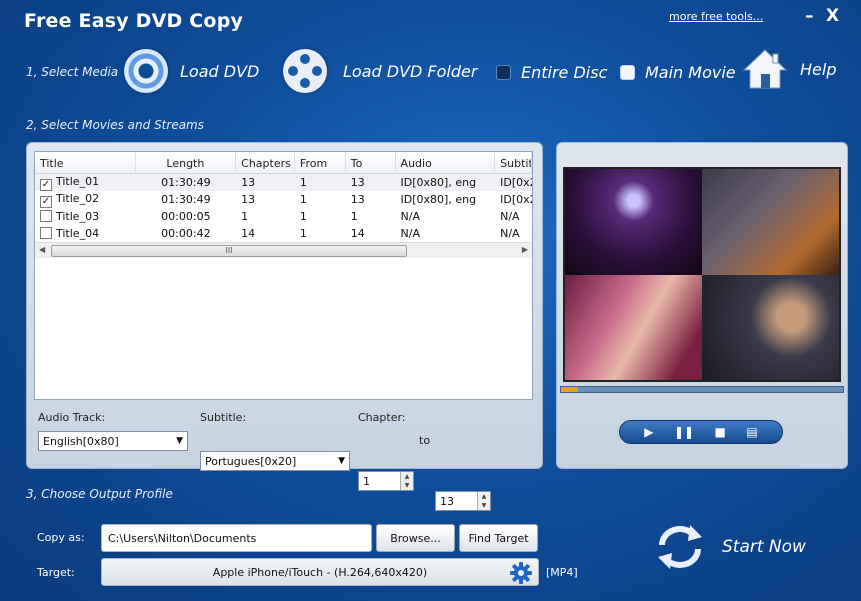 The image size is (861, 601). I want to click on load-dvd-label: Load DVD, so click(220, 71).